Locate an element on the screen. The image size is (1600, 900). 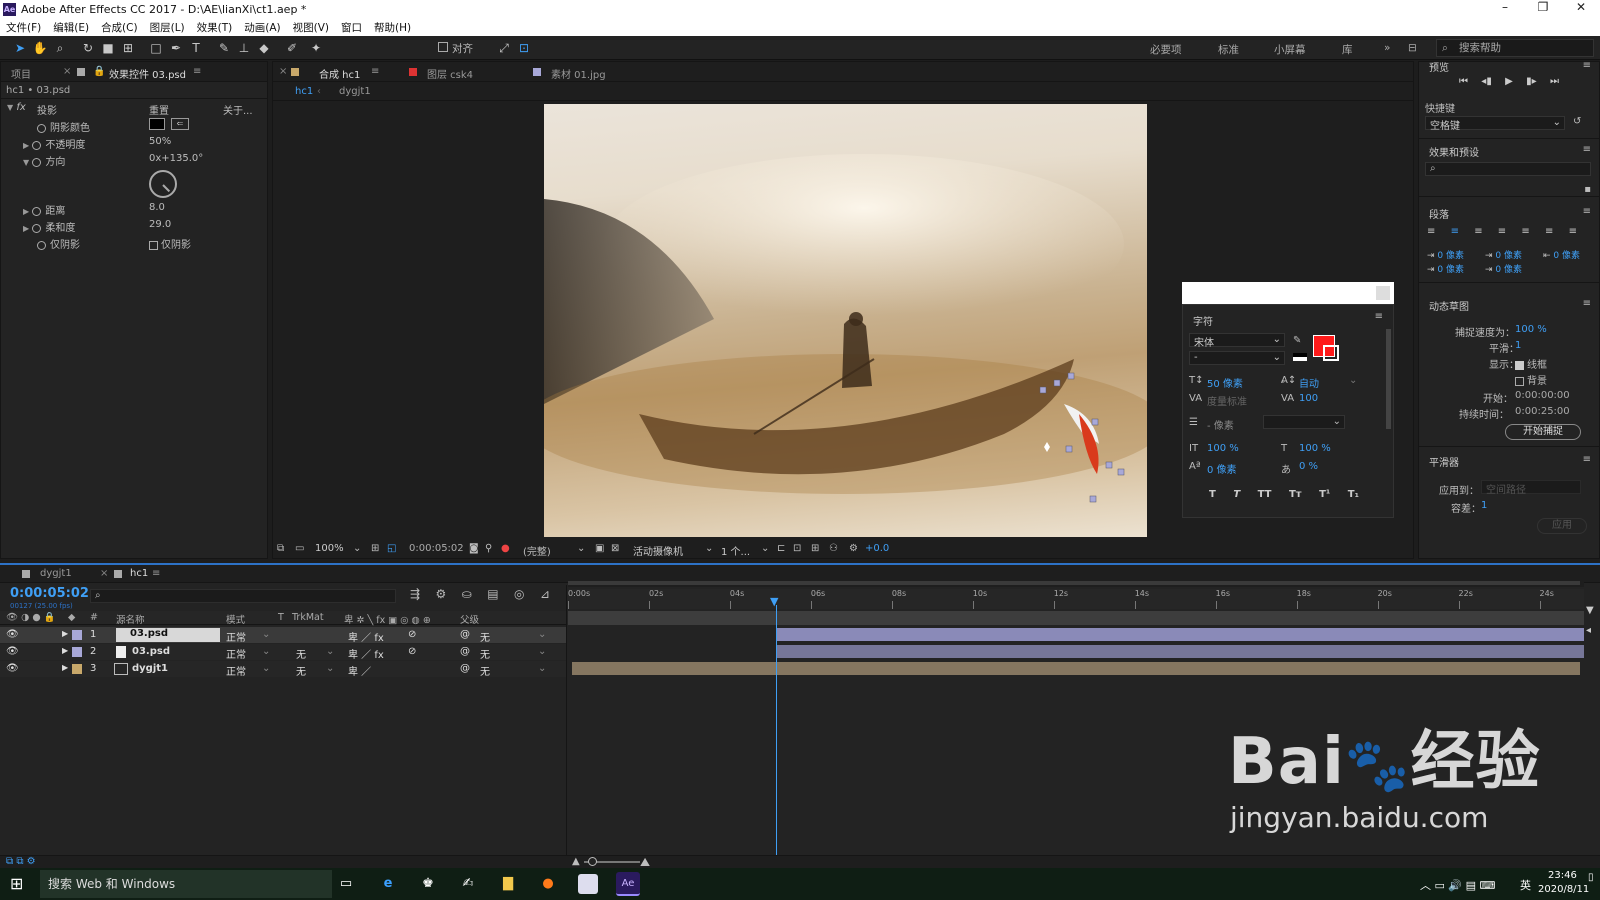
always-preview-icon: ⧉ is located at coordinates (280, 548).